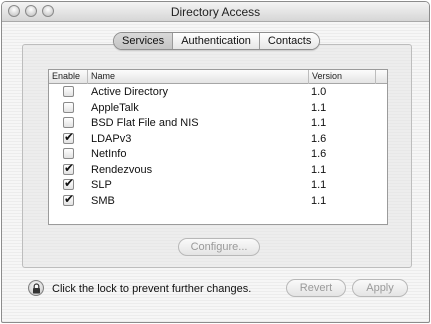 This screenshot has height=324, width=431. What do you see at coordinates (144, 41) in the screenshot?
I see `tab-services: Services` at bounding box center [144, 41].